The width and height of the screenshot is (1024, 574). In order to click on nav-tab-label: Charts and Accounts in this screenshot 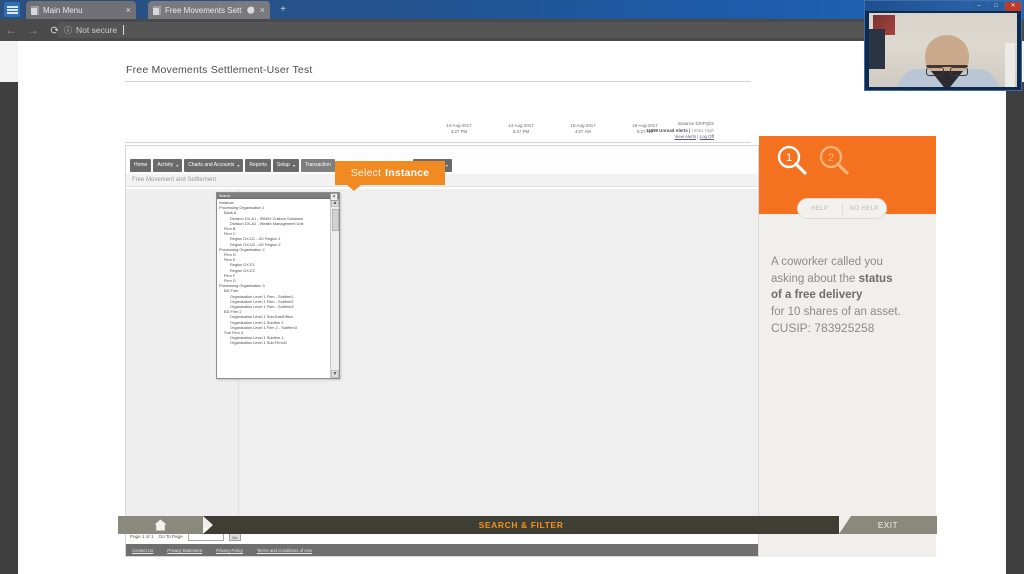, I will do `click(211, 165)`.